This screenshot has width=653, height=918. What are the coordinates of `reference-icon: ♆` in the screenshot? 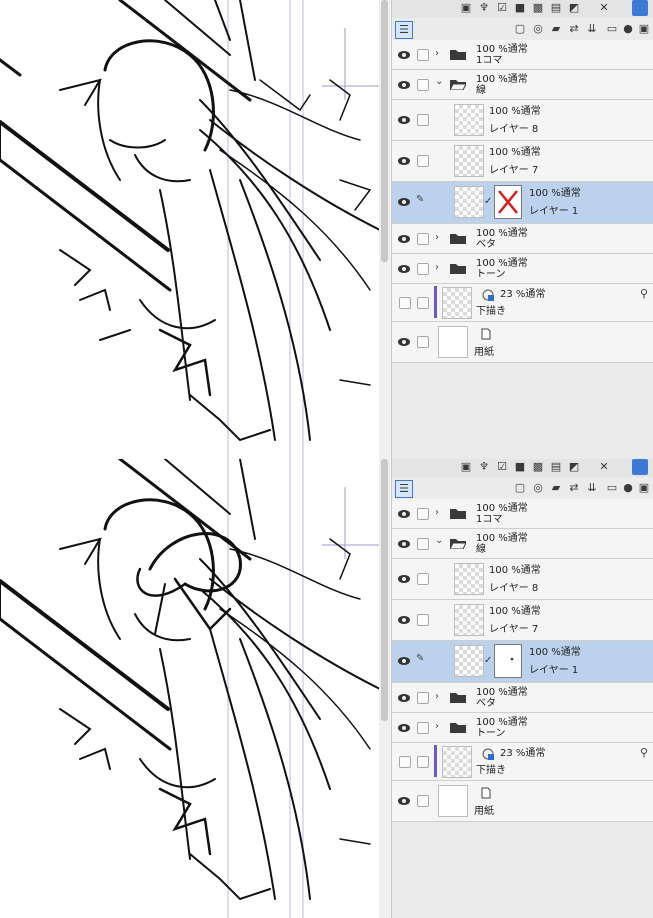 It's located at (484, 467).